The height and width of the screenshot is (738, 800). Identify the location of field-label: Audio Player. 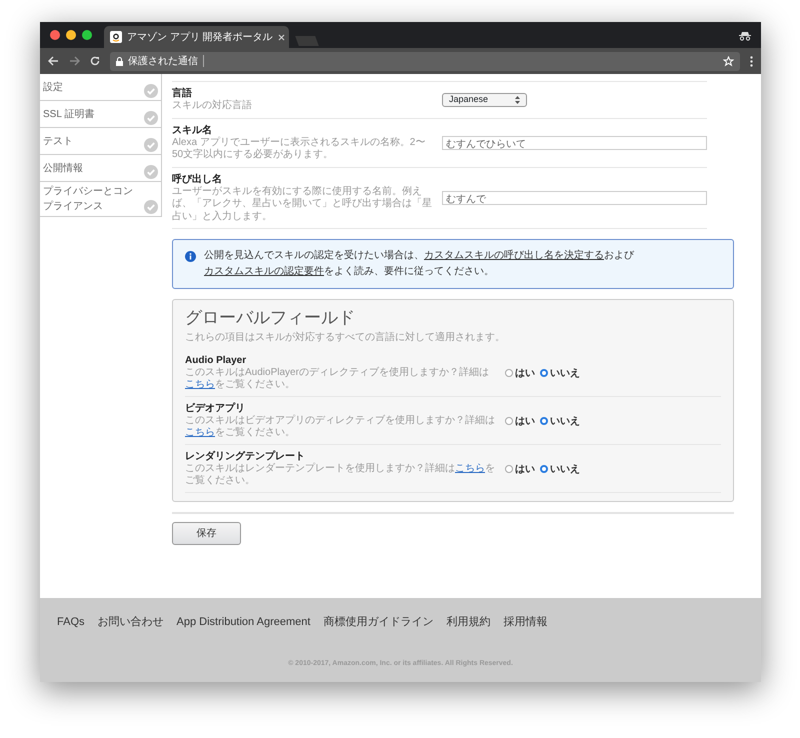
(216, 360).